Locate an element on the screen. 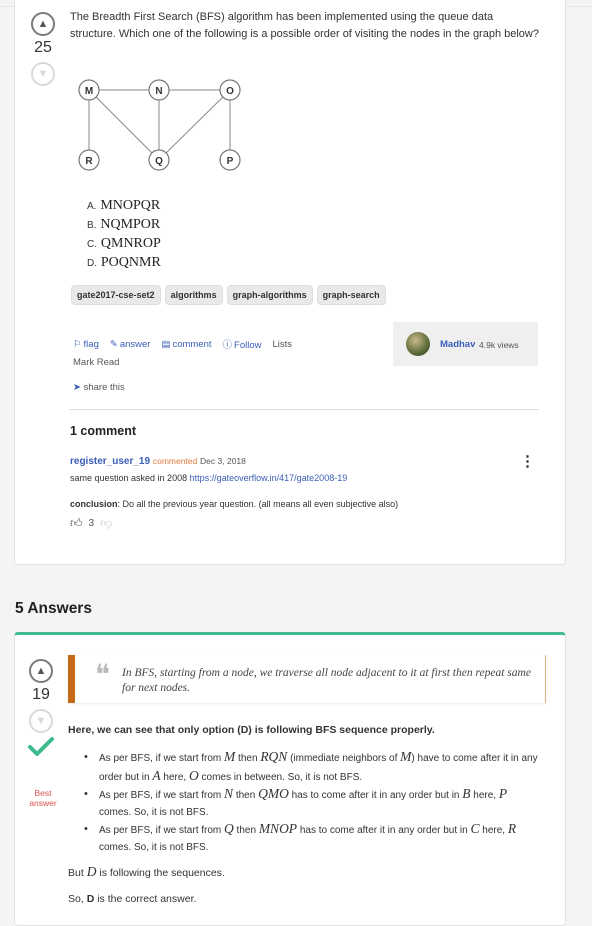 The height and width of the screenshot is (926, 592). answer-vote-box: ▲ 19 ▼ is located at coordinates (41, 696).